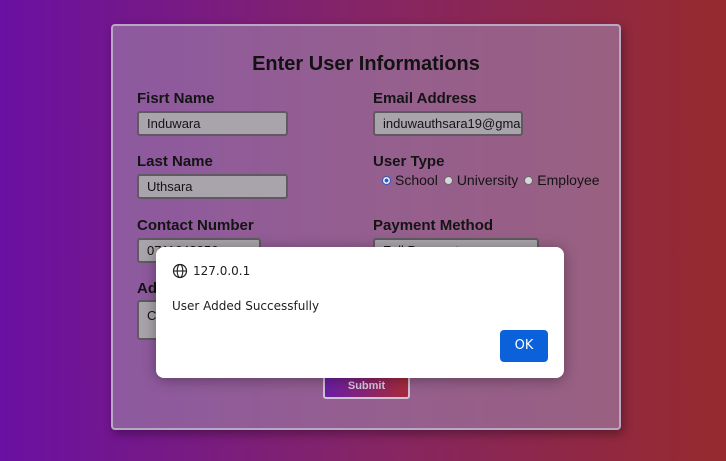 This screenshot has height=461, width=726. What do you see at coordinates (487, 180) in the screenshot?
I see `radio-university-label: University` at bounding box center [487, 180].